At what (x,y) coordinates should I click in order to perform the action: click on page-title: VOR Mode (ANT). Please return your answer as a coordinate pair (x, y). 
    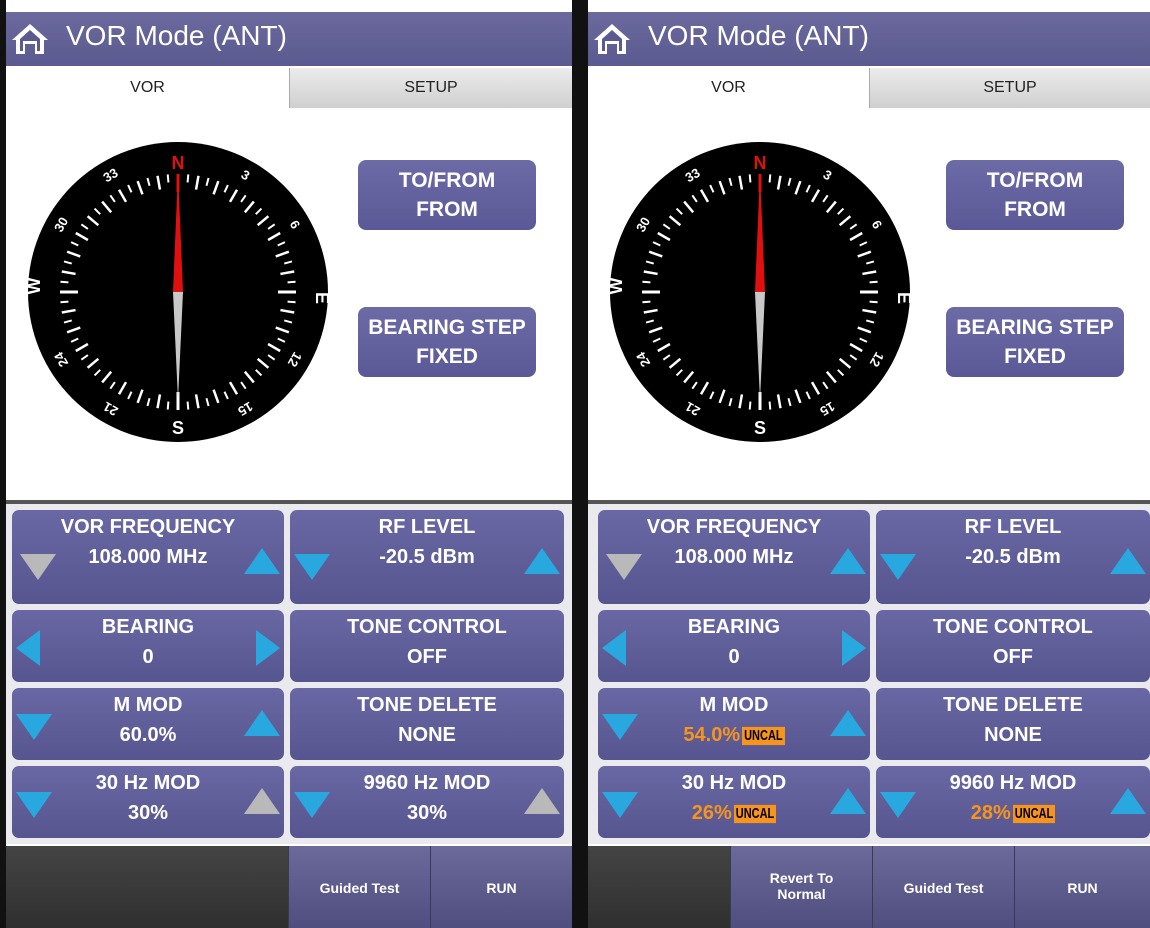
    Looking at the image, I should click on (758, 35).